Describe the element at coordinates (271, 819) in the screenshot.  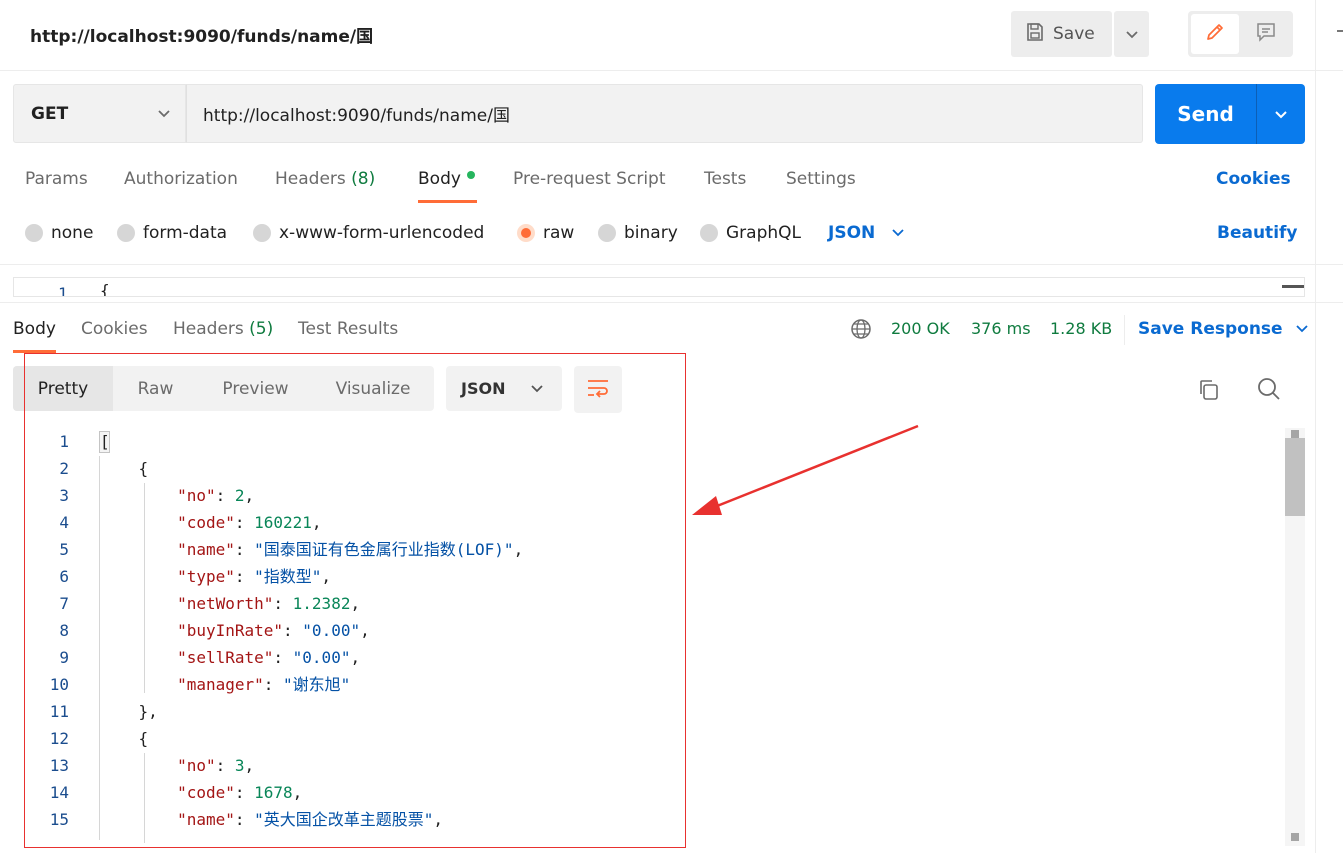
I see `code-text: "name": "英大国企改革主题股票",` at that location.